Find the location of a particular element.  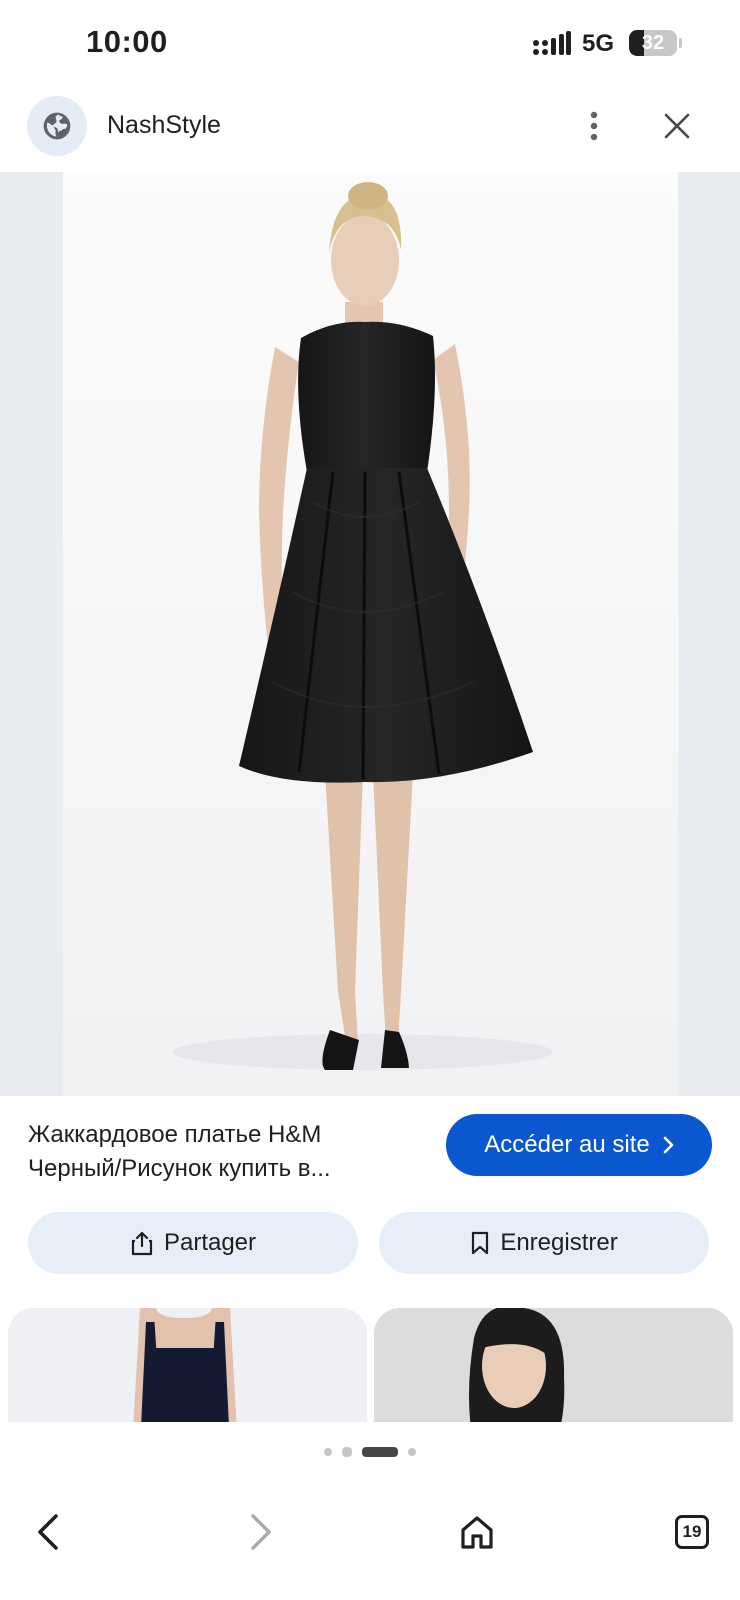

network-type: 5G is located at coordinates (598, 43).